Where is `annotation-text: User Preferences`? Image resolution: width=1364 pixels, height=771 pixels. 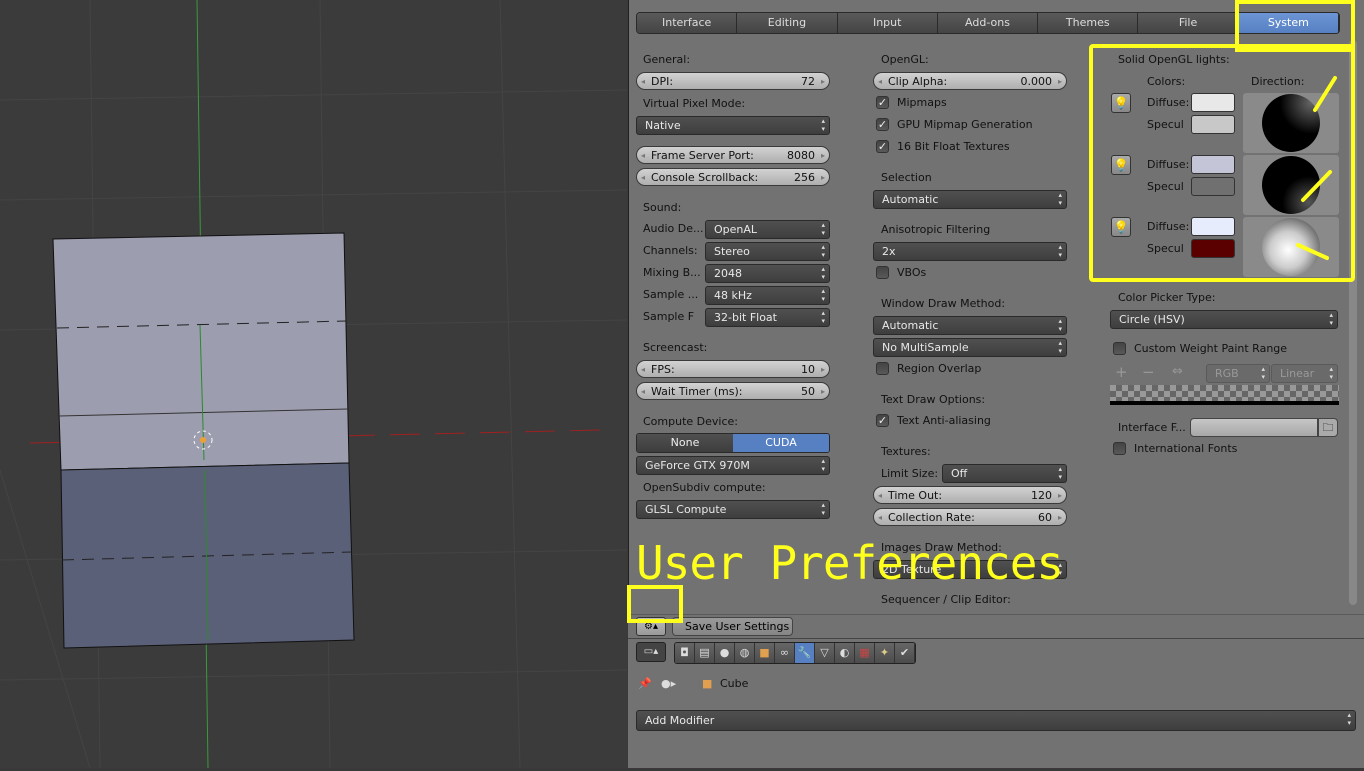 annotation-text: User Preferences is located at coordinates (850, 563).